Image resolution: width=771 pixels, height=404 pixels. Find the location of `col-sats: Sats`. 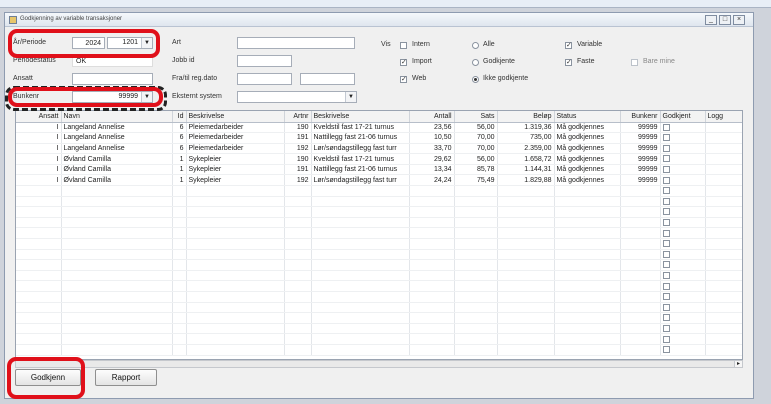

col-sats: Sats is located at coordinates (476, 117).